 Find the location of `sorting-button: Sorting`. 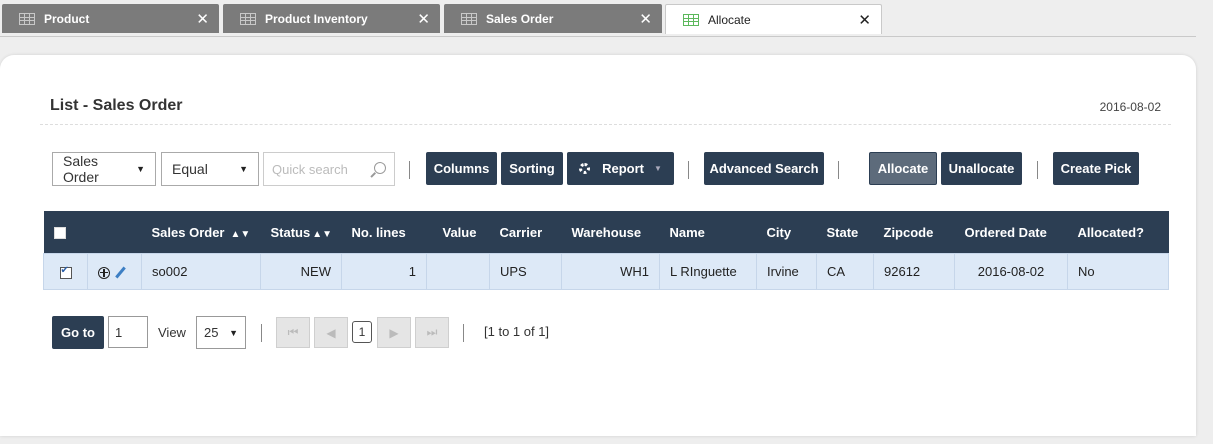

sorting-button: Sorting is located at coordinates (532, 168).